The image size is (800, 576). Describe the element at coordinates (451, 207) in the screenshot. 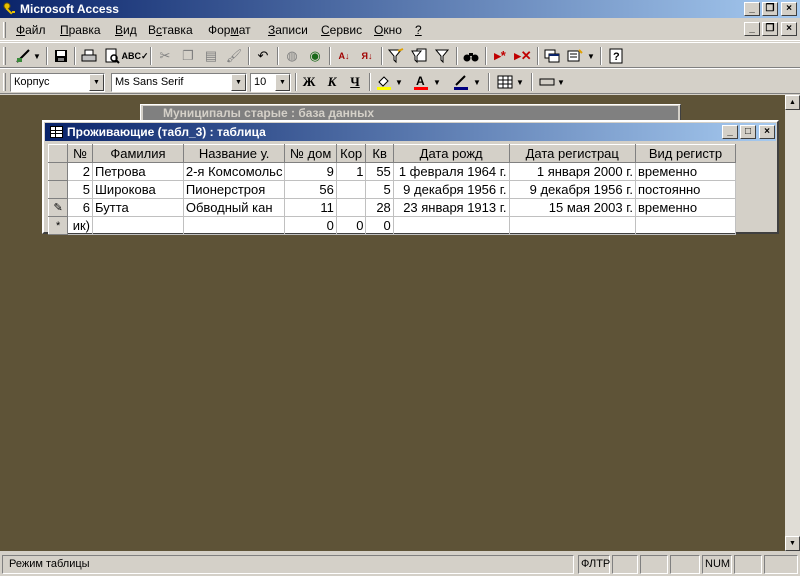

I see `table-cell: 23 января 1913 г.` at that location.